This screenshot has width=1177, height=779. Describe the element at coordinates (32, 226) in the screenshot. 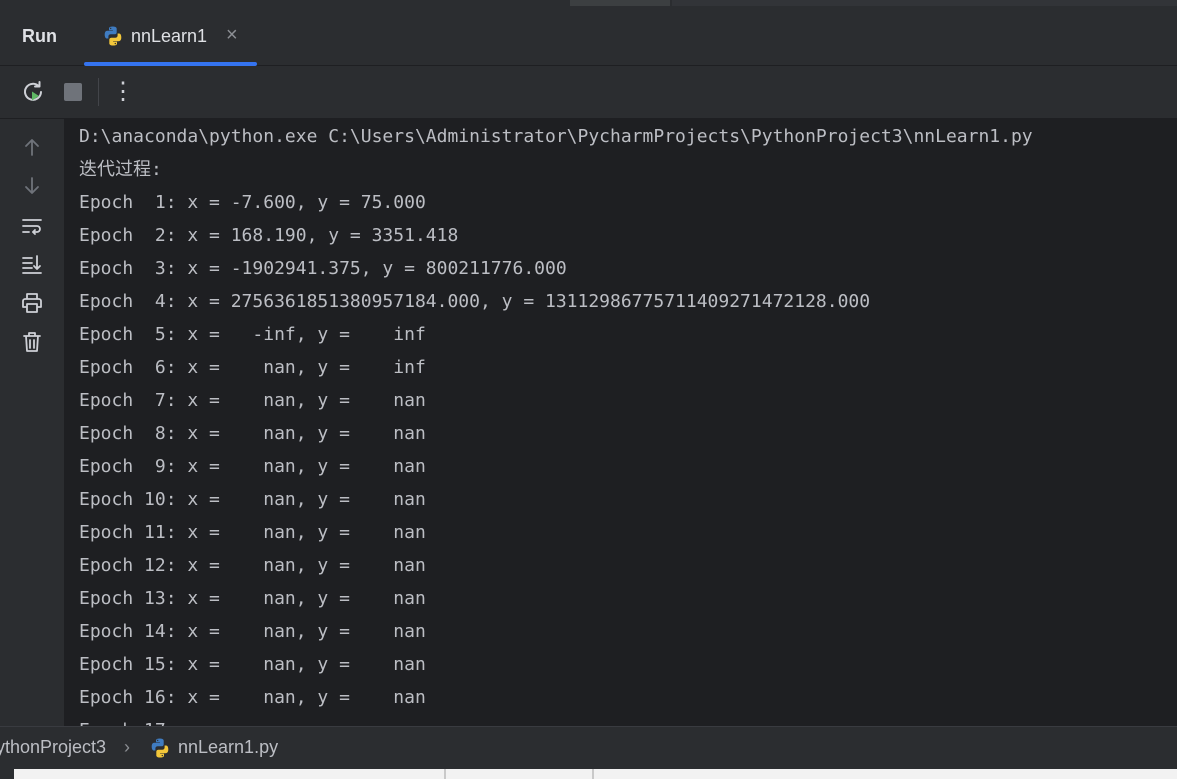

I see `soft-wrap-icon` at that location.